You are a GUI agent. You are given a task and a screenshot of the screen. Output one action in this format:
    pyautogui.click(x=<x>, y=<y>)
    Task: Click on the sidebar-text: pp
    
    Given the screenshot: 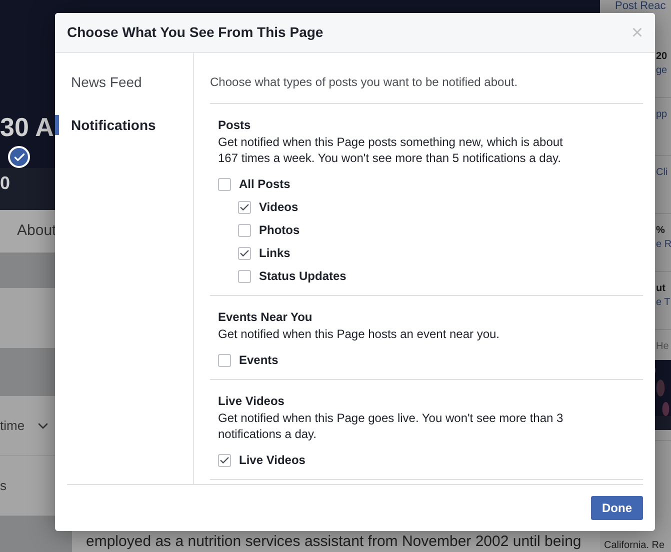 What is the action you would take?
    pyautogui.click(x=662, y=115)
    